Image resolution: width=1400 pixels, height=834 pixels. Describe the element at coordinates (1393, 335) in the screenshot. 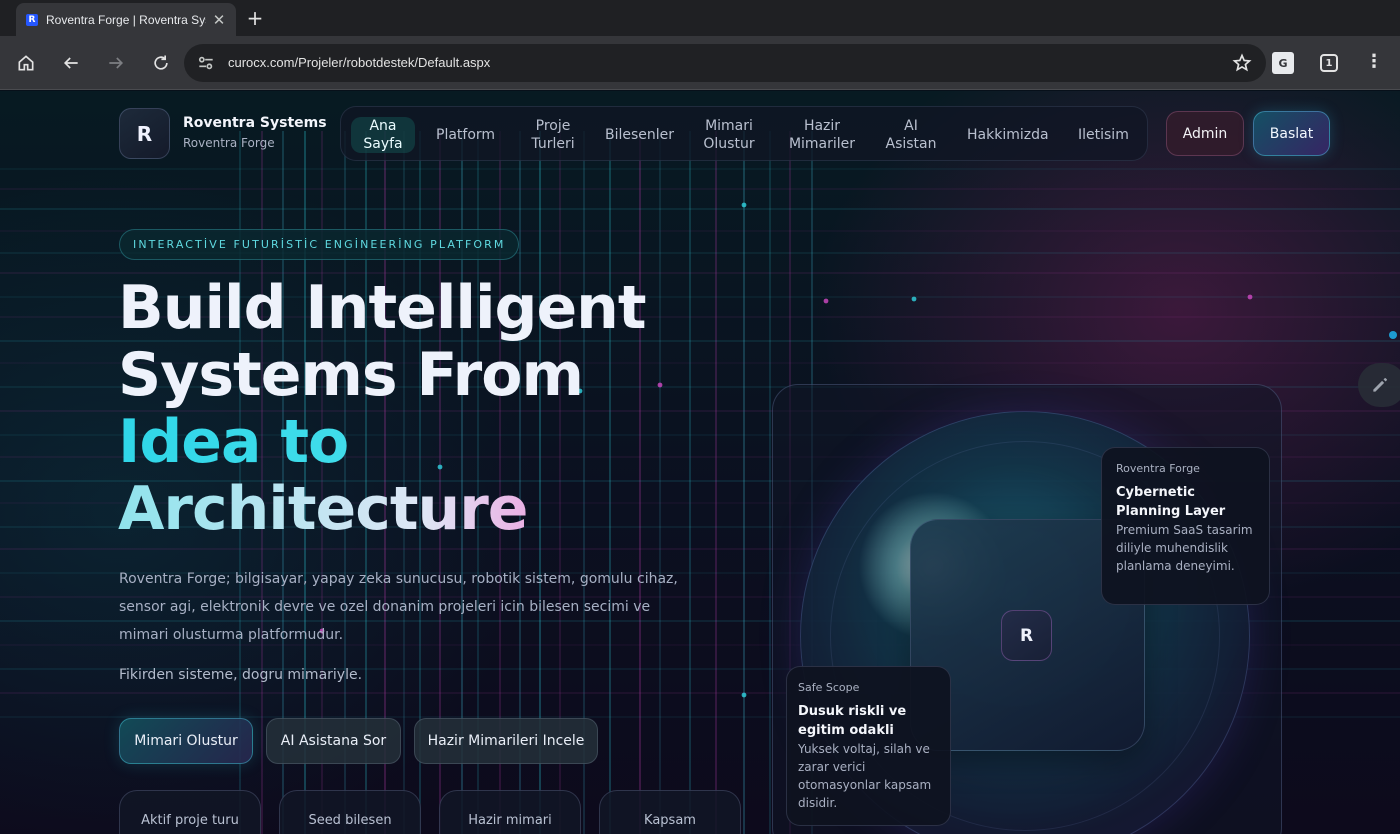

I see `edge-indicator` at that location.